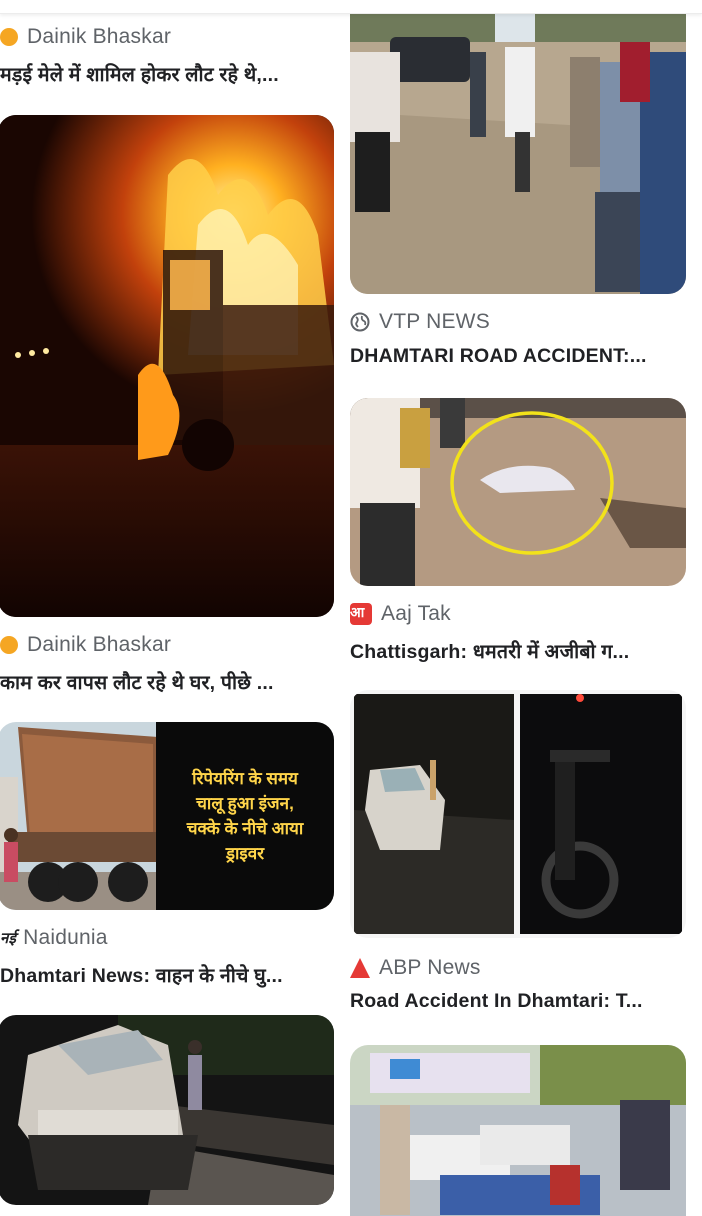 The image size is (702, 1216). What do you see at coordinates (360, 968) in the screenshot?
I see `abp-logo-icon` at bounding box center [360, 968].